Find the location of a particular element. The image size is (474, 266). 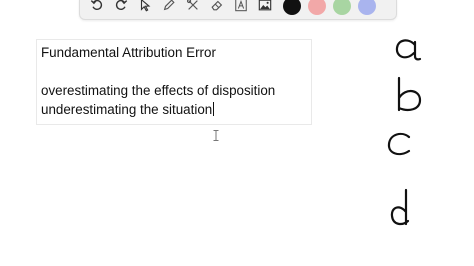

text-icon is located at coordinates (241, 6).